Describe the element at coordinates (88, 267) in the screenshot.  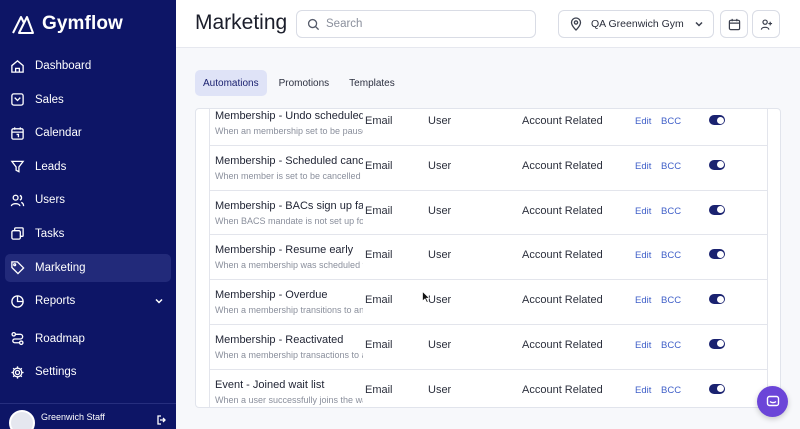
I see `sidebar-item-marketing: Marketing` at that location.